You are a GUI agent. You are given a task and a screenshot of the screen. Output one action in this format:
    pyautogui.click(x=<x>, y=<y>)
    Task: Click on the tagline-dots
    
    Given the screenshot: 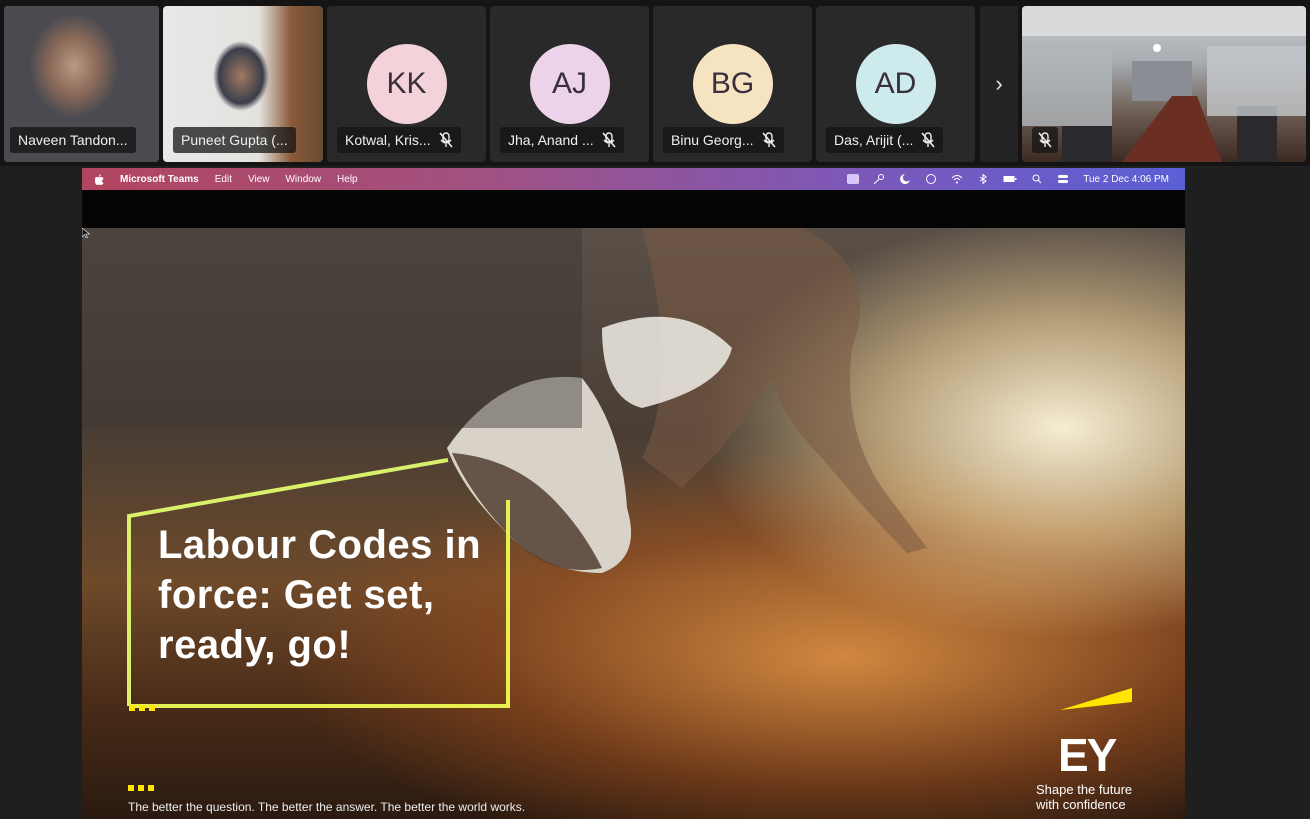 What is the action you would take?
    pyautogui.click(x=141, y=788)
    